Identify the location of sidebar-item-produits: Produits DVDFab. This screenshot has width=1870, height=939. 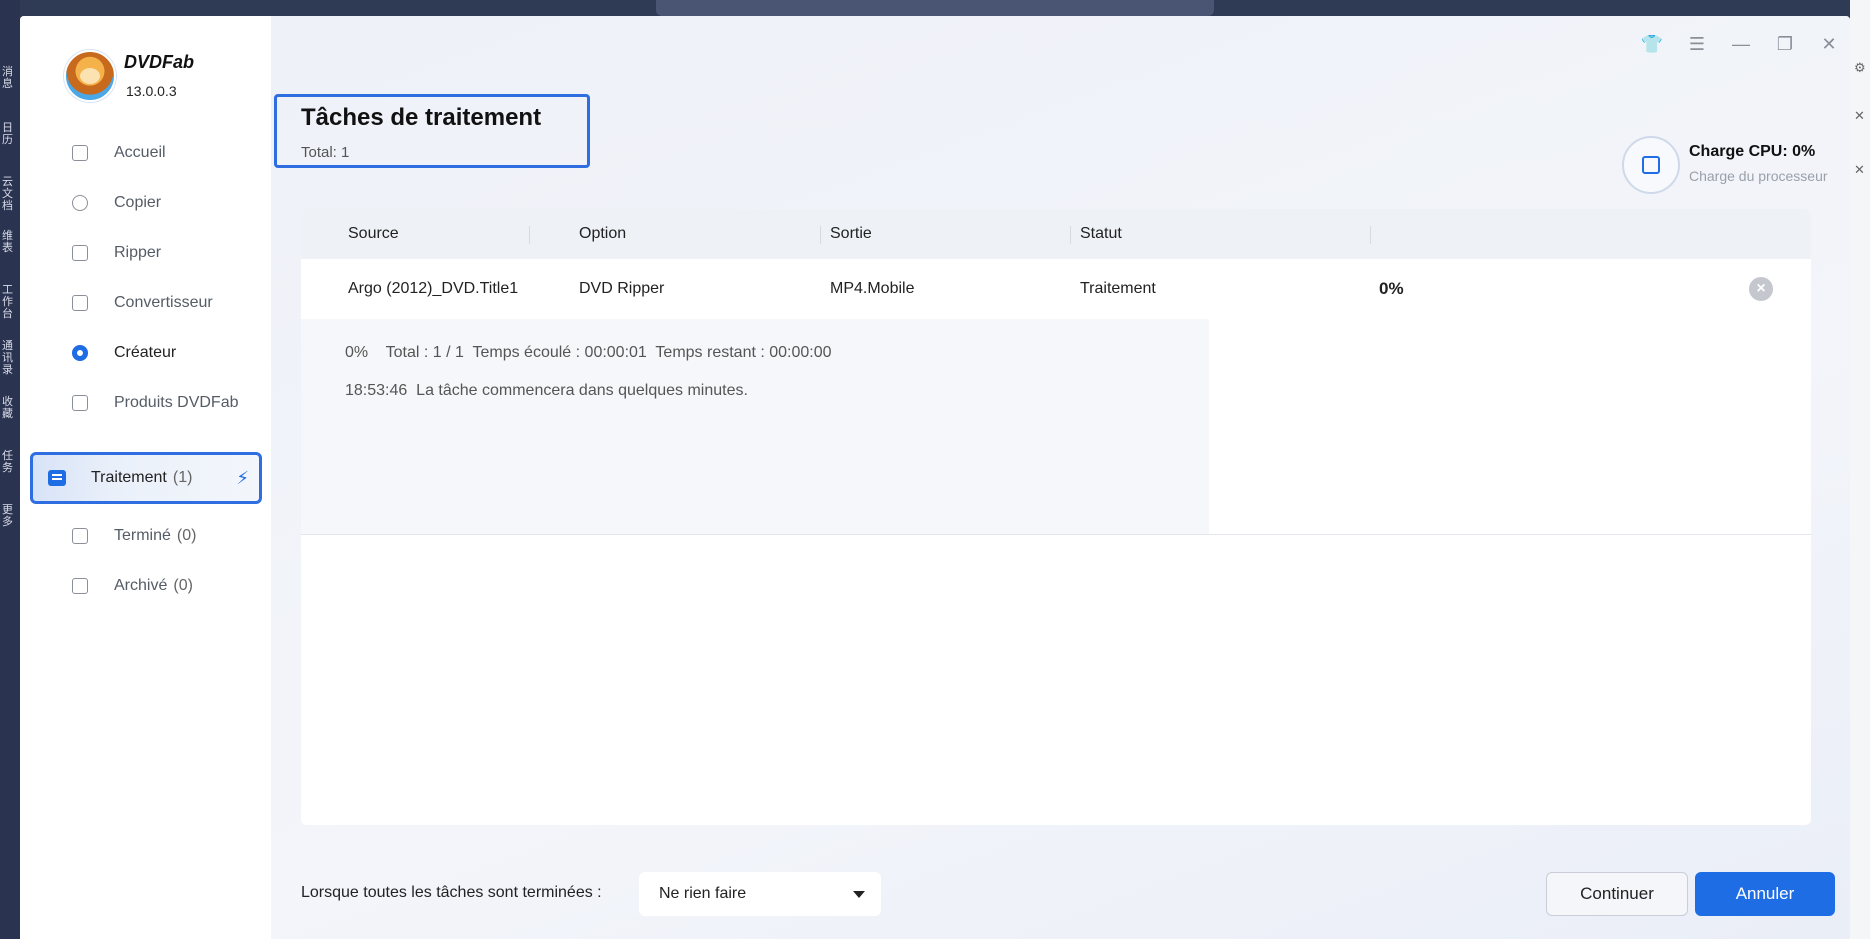
(160, 403).